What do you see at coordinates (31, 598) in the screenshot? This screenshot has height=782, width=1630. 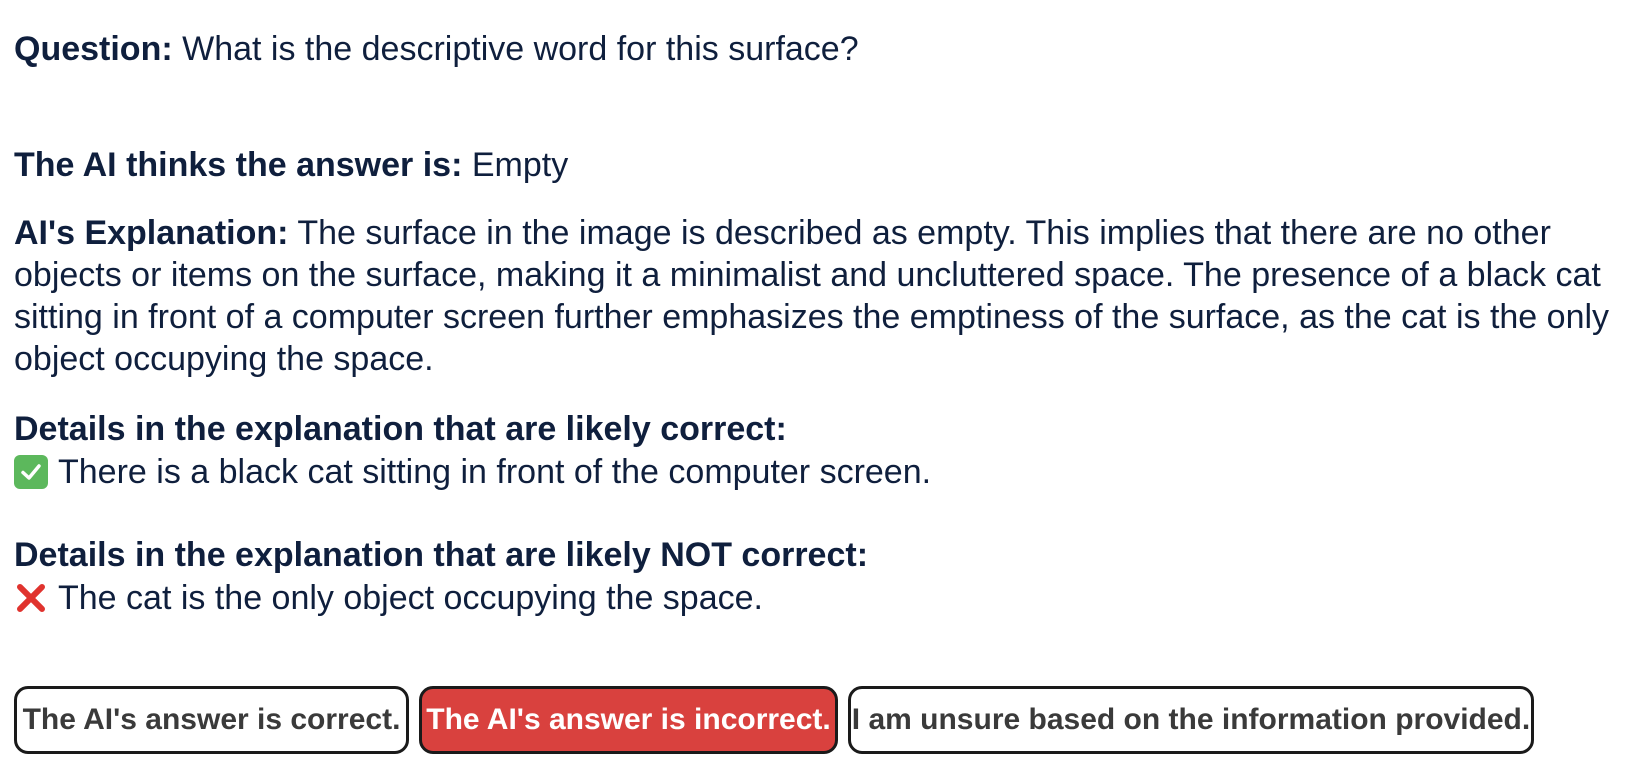 I see `cross-mark-icon` at bounding box center [31, 598].